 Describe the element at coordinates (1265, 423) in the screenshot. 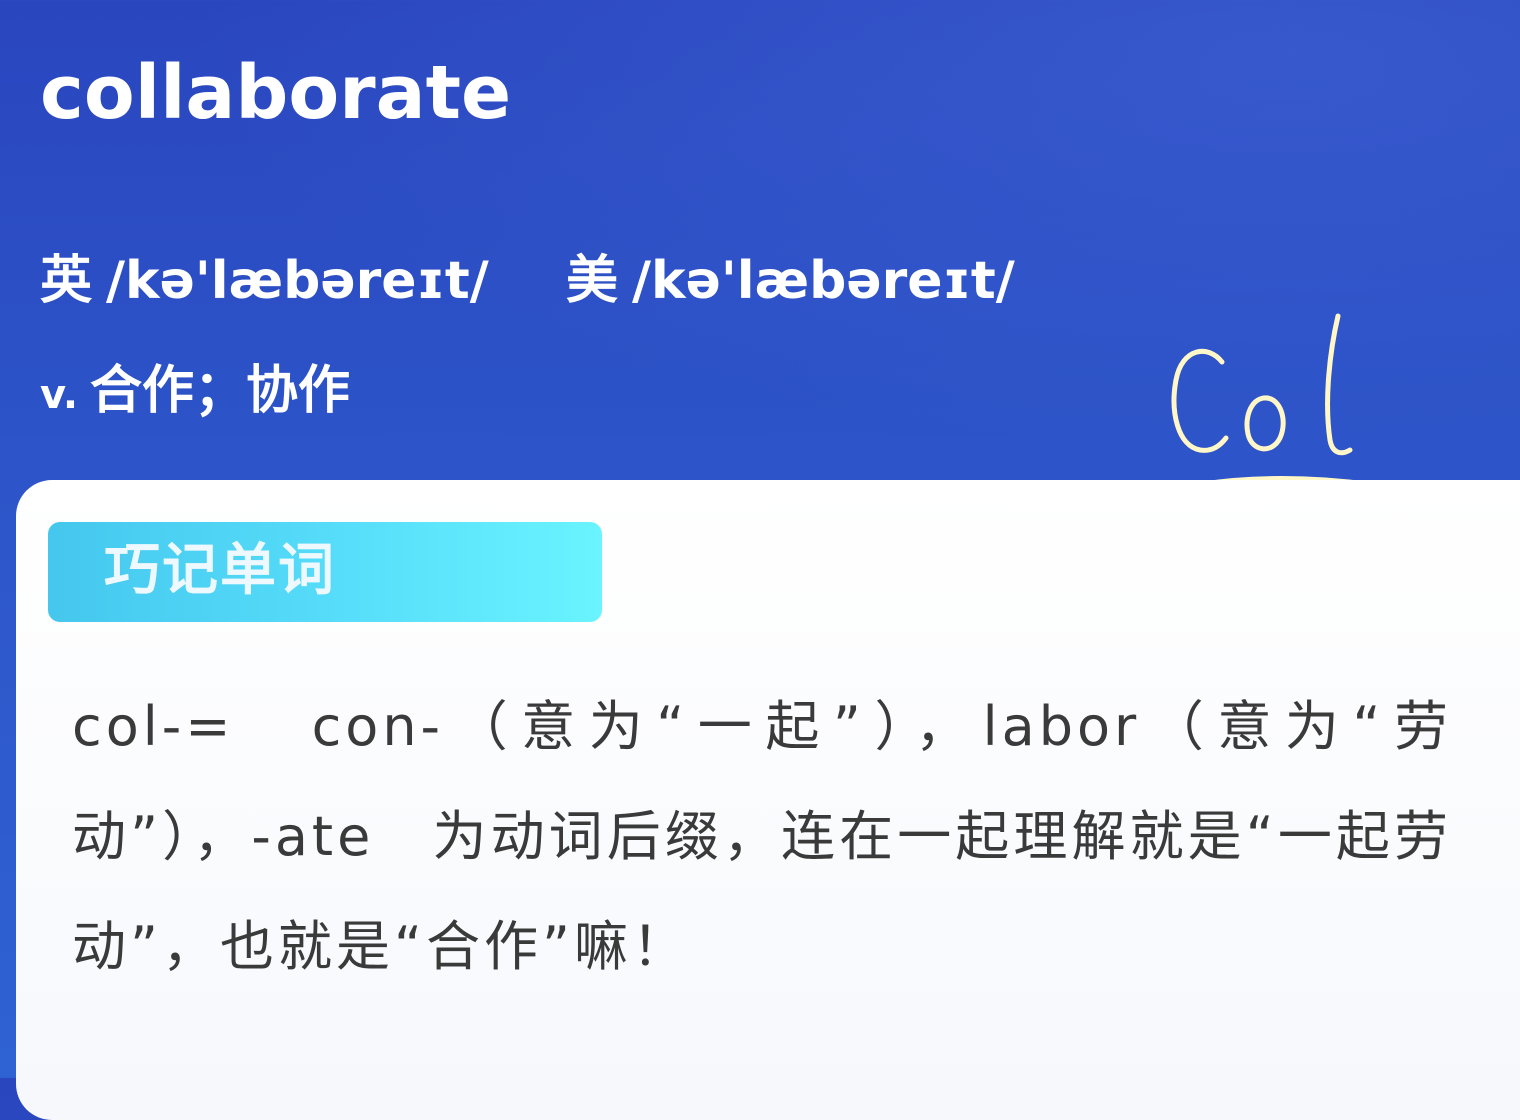

I see `handwriting-o-stroke` at that location.